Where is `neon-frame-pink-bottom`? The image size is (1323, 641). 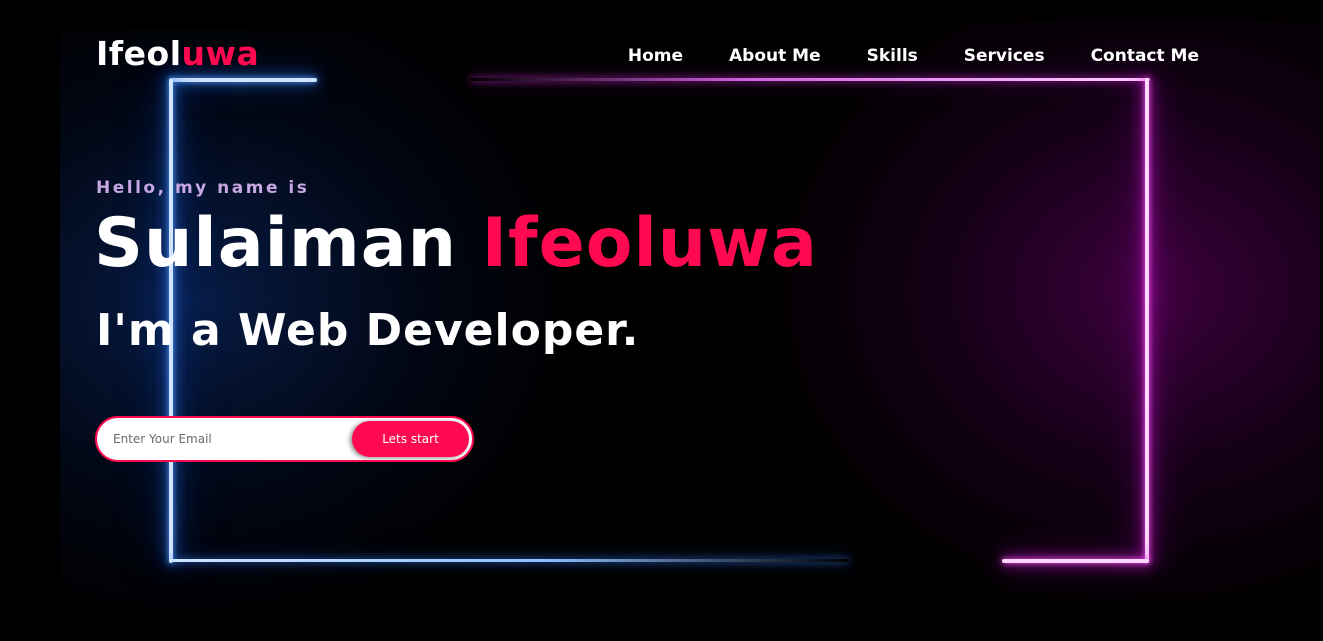
neon-frame-pink-bottom is located at coordinates (1075, 561).